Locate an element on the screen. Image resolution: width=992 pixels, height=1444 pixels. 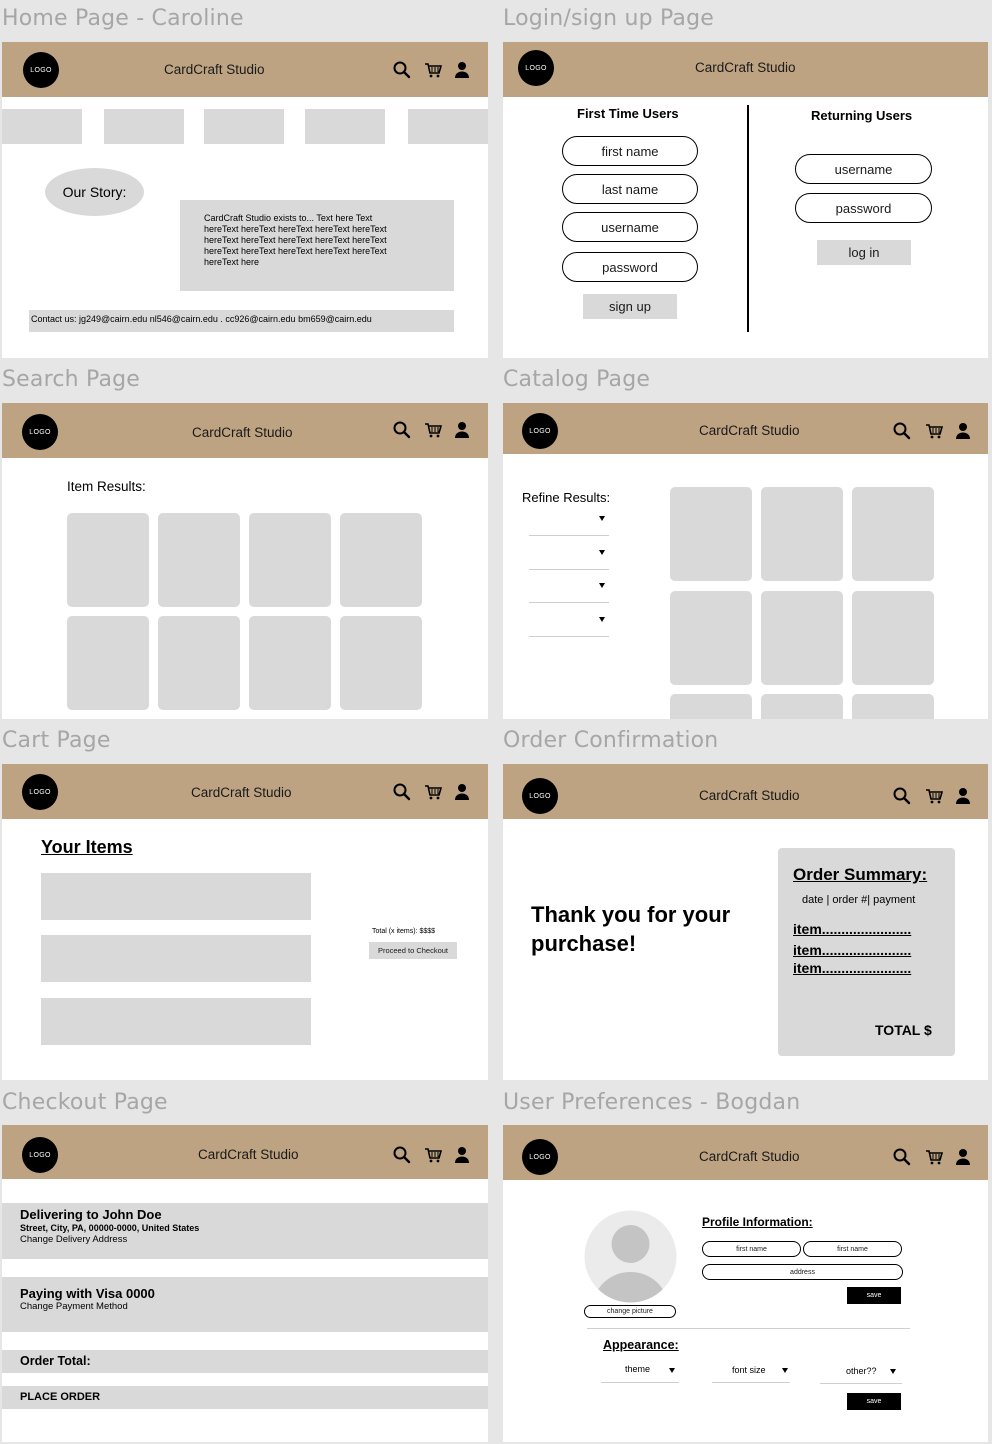
signup-password-field: password is located at coordinates (630, 267).